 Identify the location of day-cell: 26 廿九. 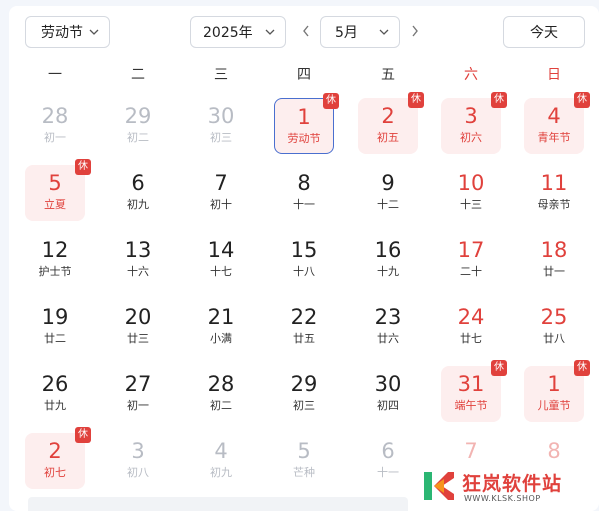
(55, 394).